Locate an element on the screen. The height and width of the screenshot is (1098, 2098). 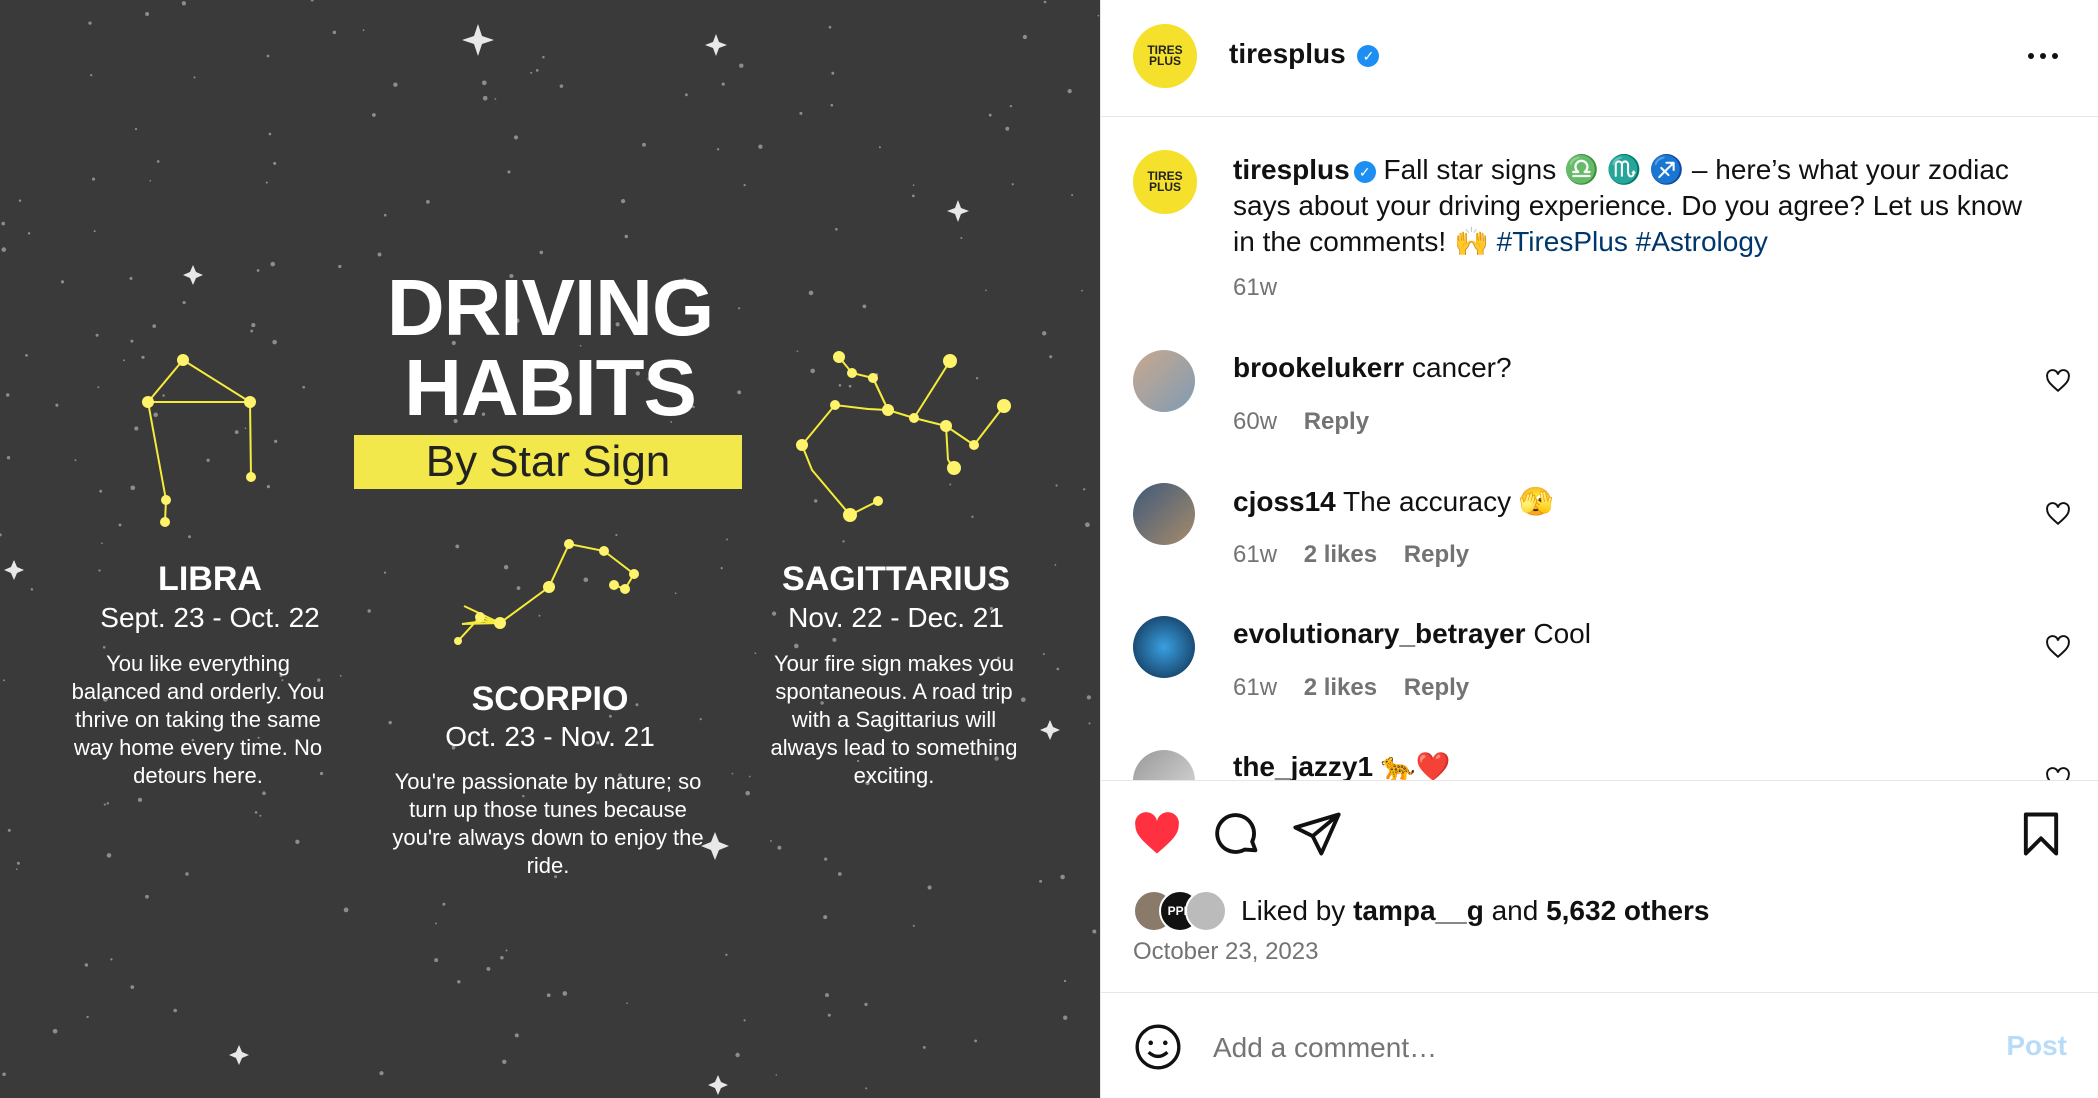
comment-3: evolutionary_betrayer Cool is located at coordinates (1412, 634).